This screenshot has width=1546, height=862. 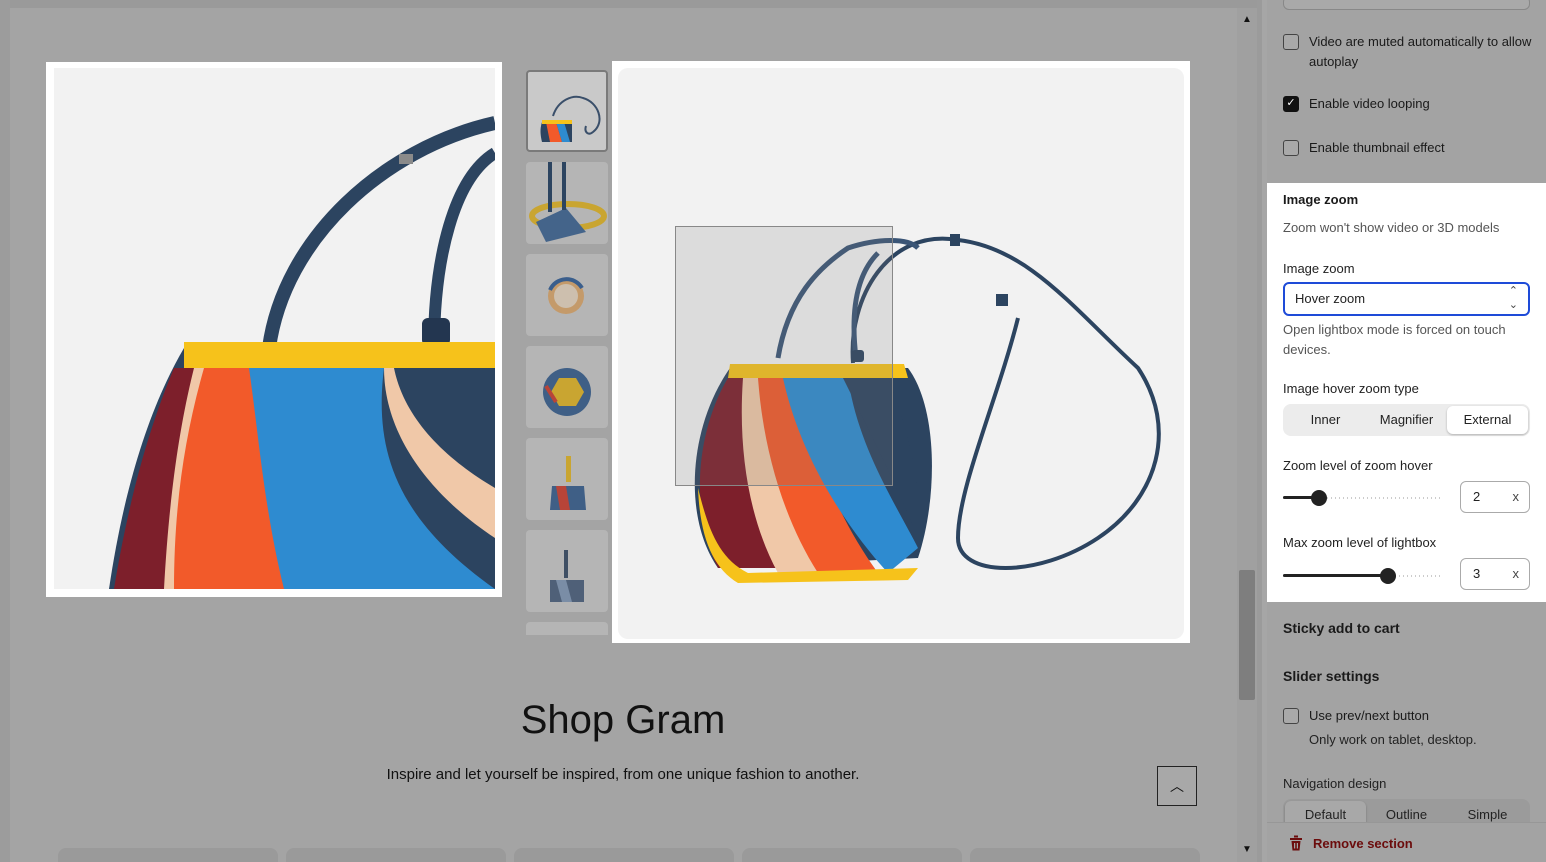 I want to click on thumbnail-strip, so click(x=567, y=352).